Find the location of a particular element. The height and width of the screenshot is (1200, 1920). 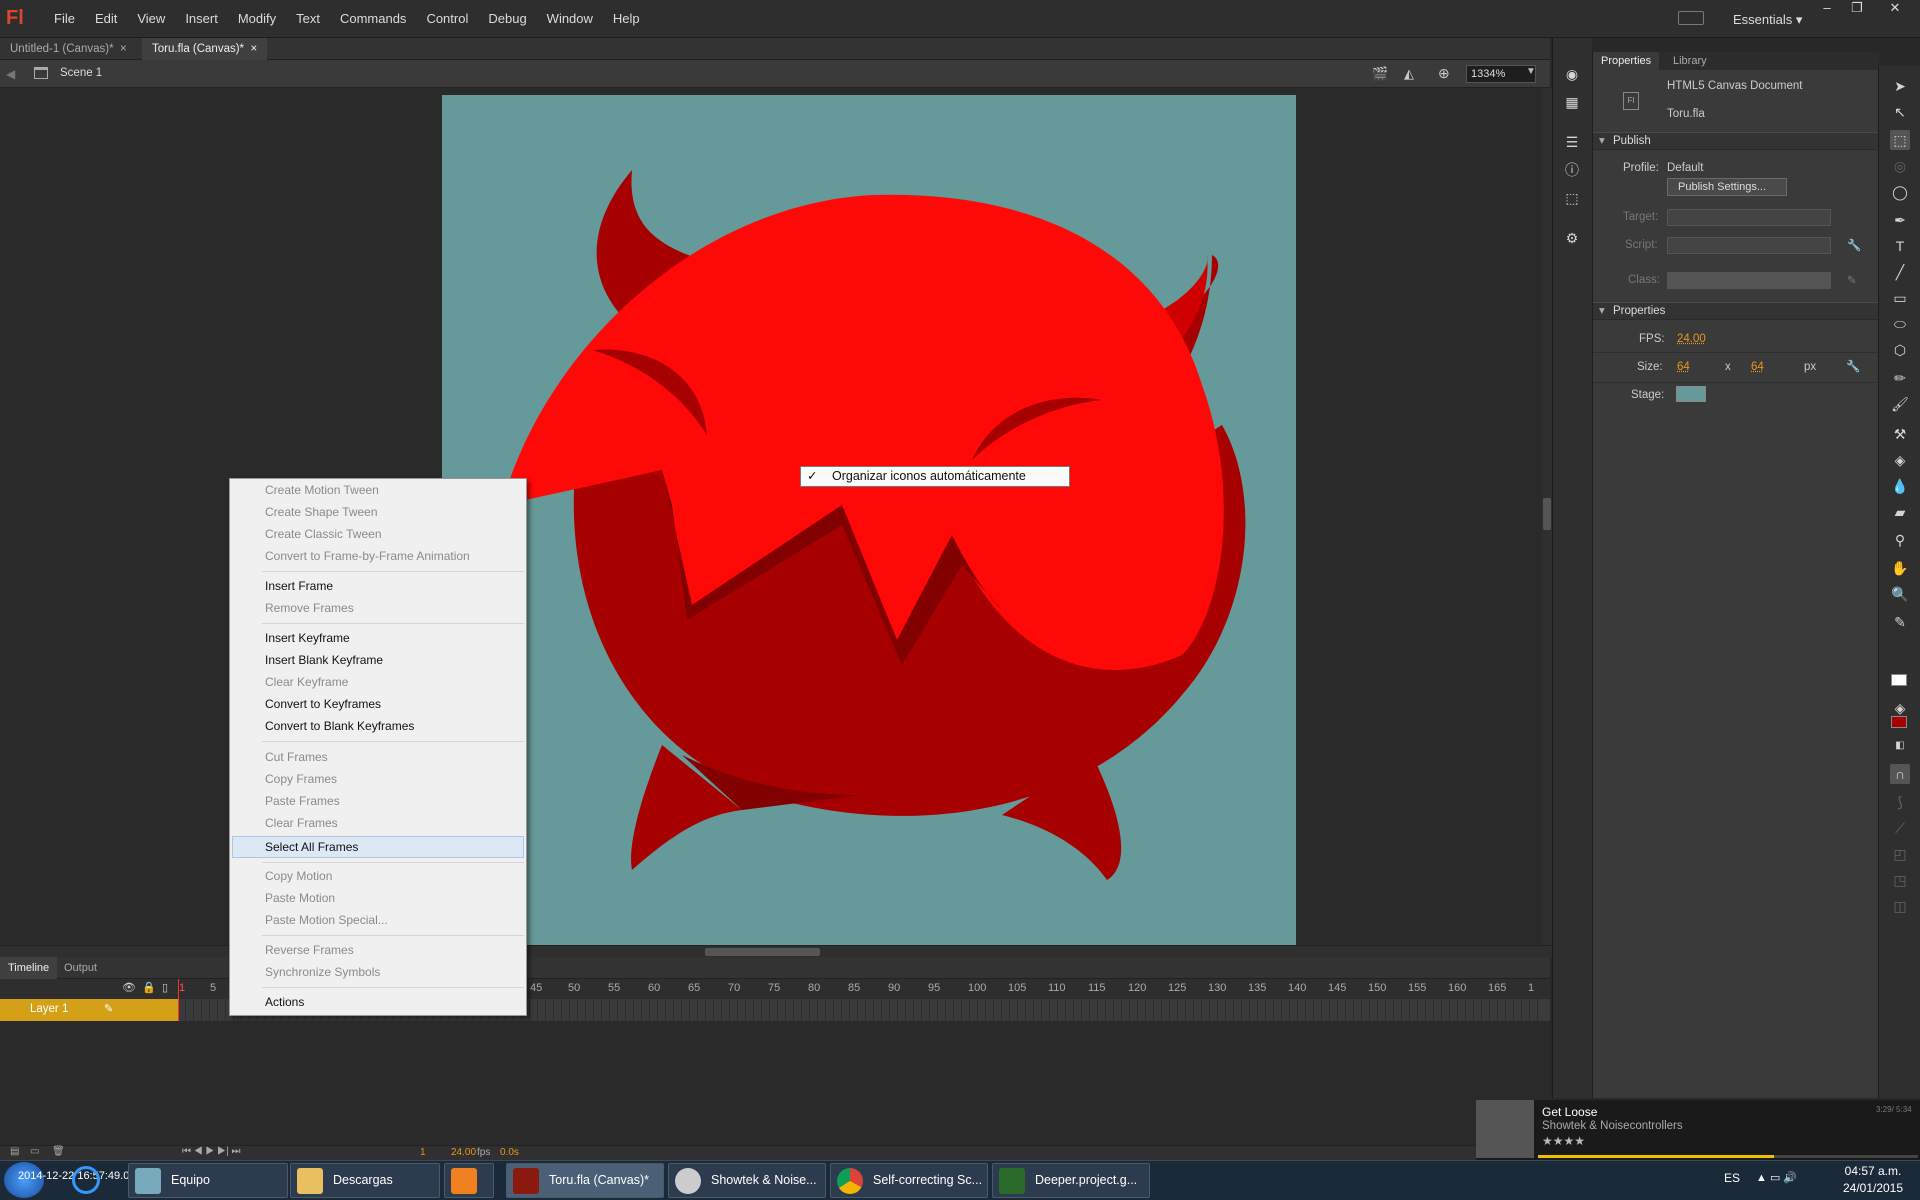

oval-tool-icon: ⬭ is located at coordinates (1900, 324).